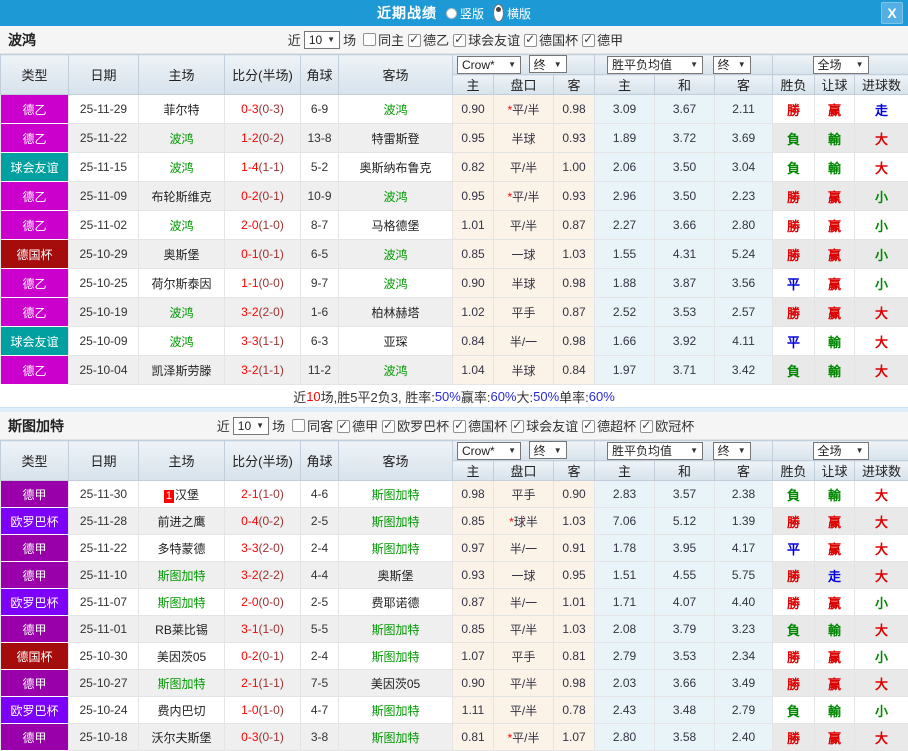 Image resolution: width=908 pixels, height=751 pixels. Describe the element at coordinates (169, 496) in the screenshot. I see `rank-badge: 1` at that location.